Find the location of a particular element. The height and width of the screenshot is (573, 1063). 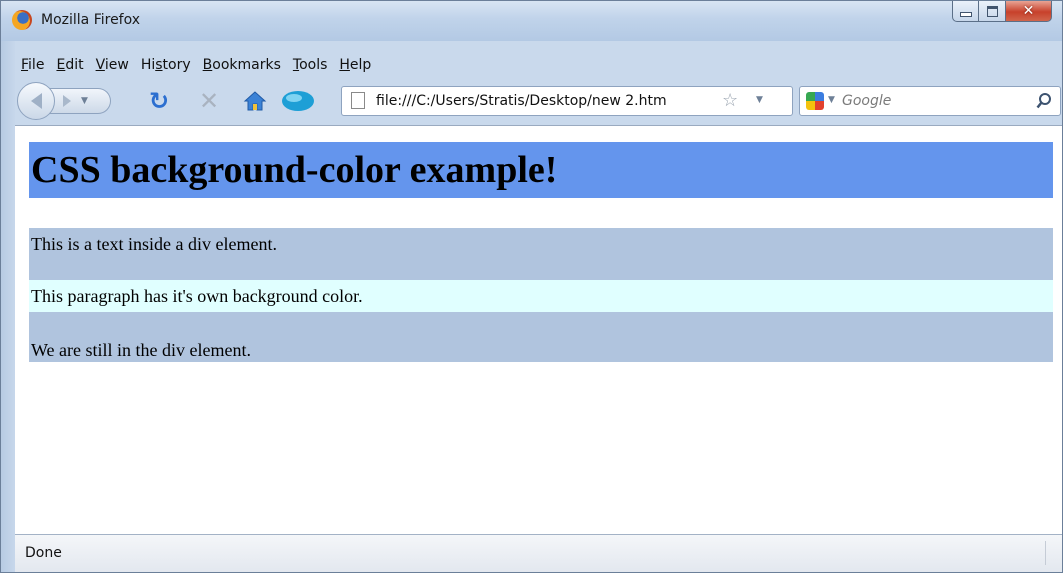

close-icon: ✕ is located at coordinates (1028, 11).